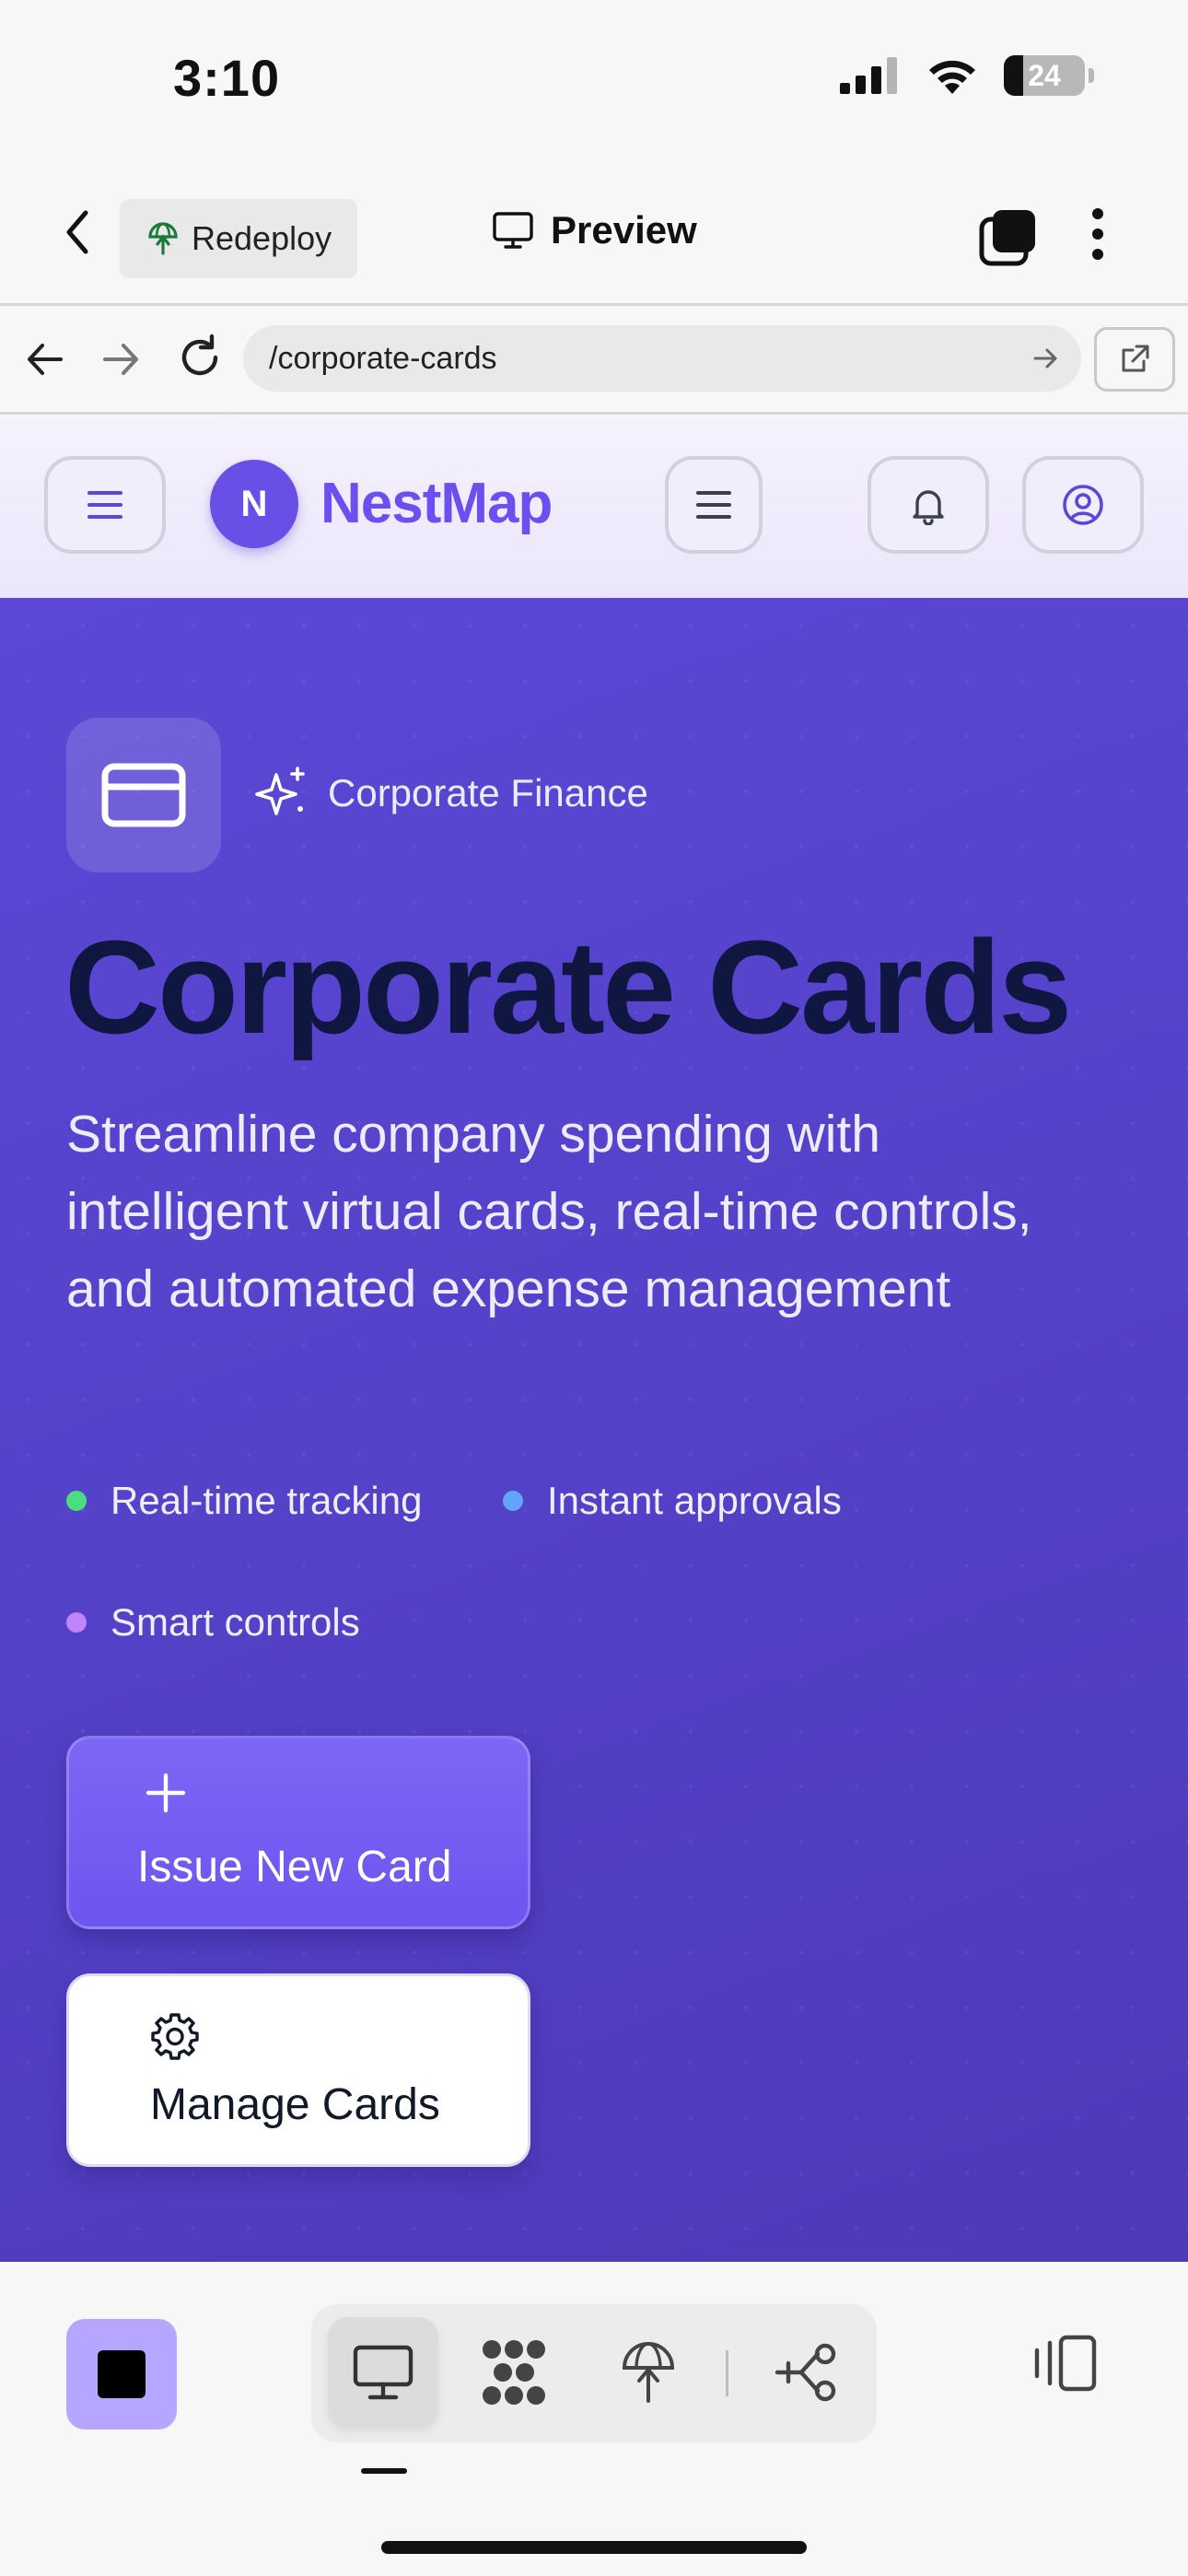 This screenshot has height=2576, width=1188. I want to click on site-nav: N NestMap, so click(594, 507).